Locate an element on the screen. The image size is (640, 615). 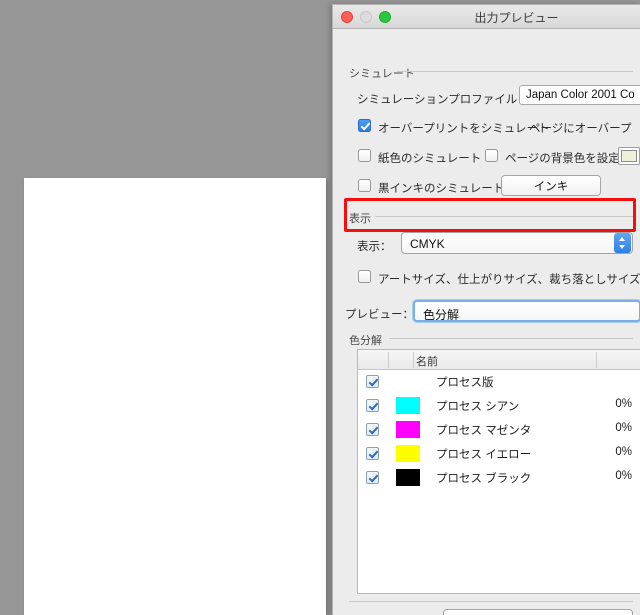
column-header-name: 名前 is located at coordinates (427, 362).